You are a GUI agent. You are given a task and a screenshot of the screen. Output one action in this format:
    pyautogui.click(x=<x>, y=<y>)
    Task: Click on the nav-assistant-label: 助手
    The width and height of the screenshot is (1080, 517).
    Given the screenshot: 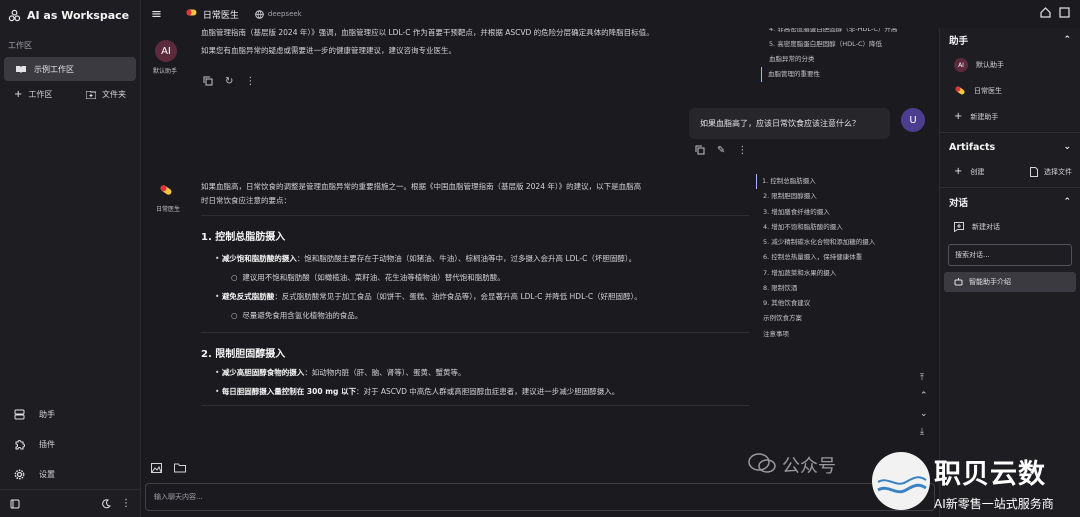 What is the action you would take?
    pyautogui.click(x=47, y=414)
    